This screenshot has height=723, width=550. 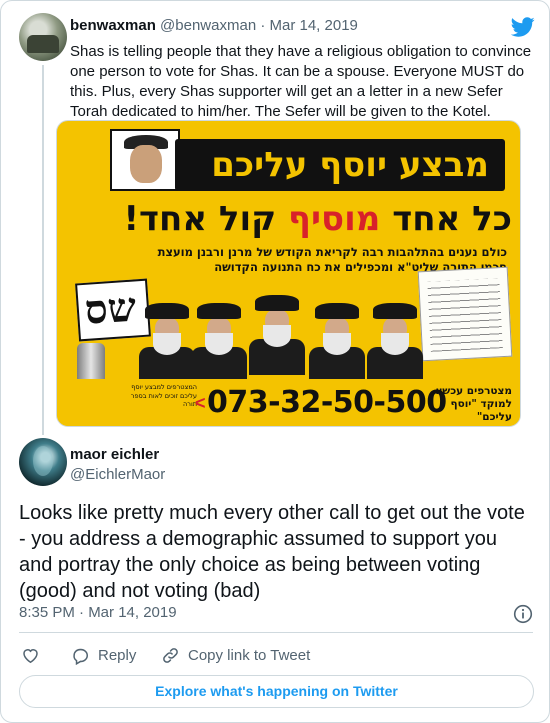 What do you see at coordinates (110, 308) in the screenshot?
I see `party-logo-text: שס` at bounding box center [110, 308].